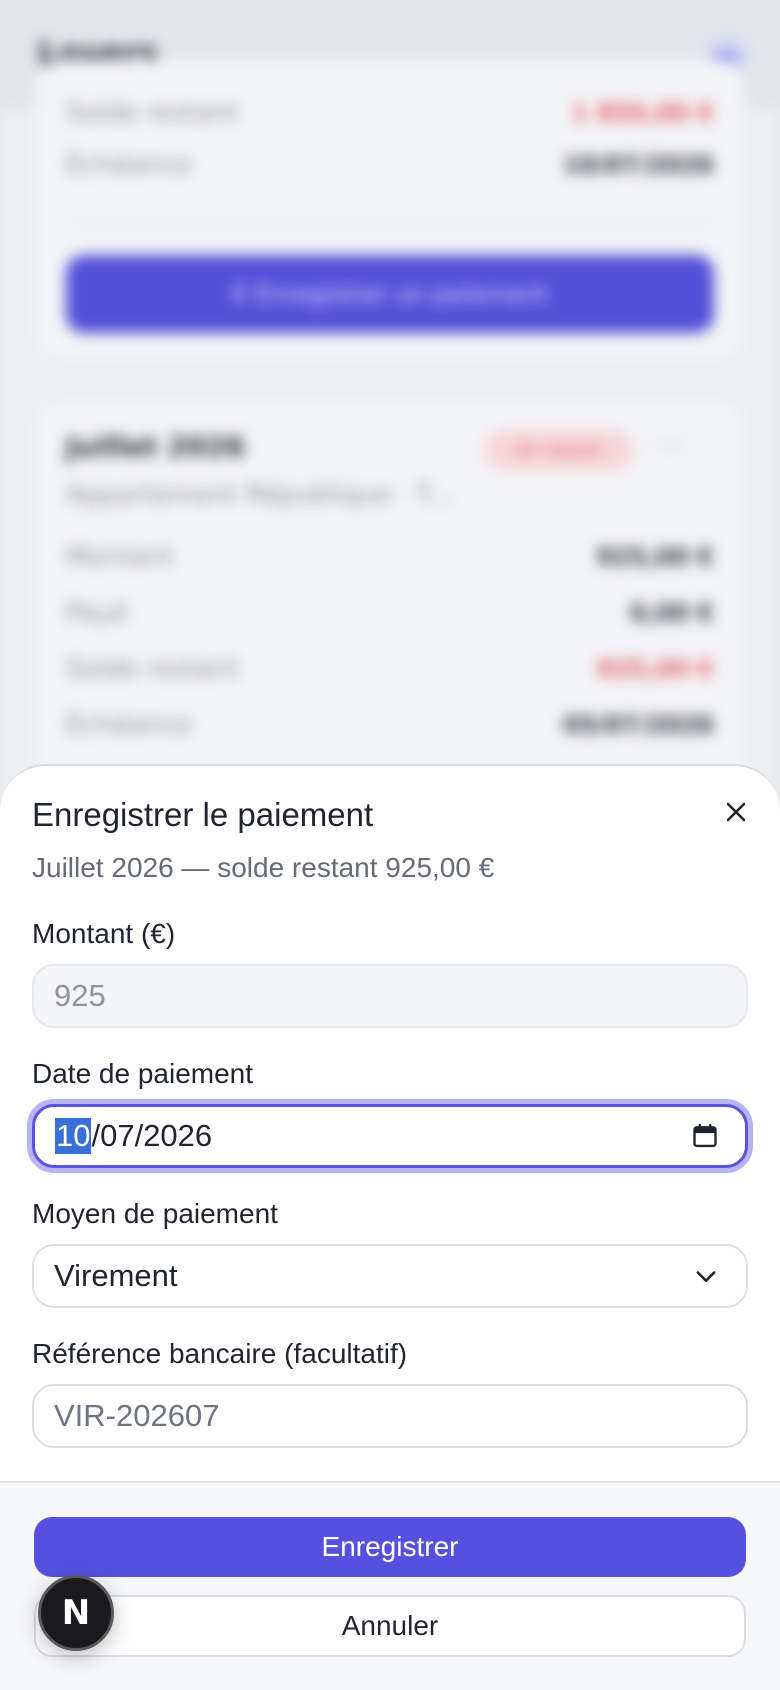 This screenshot has height=1690, width=780. Describe the element at coordinates (263, 867) in the screenshot. I see `sheet-subtitle: Juillet 2026 — solde restant 925,00 €` at that location.